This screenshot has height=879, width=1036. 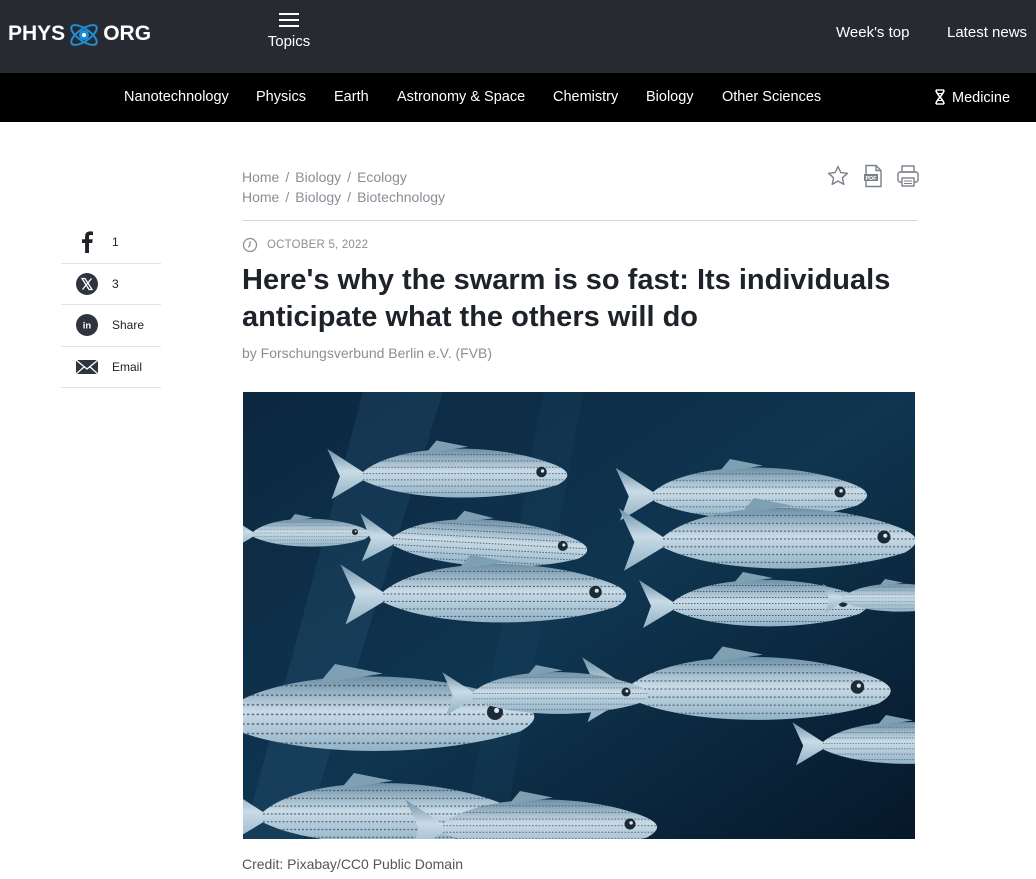 What do you see at coordinates (987, 32) in the screenshot?
I see `latest-news-link: Latest news` at bounding box center [987, 32].